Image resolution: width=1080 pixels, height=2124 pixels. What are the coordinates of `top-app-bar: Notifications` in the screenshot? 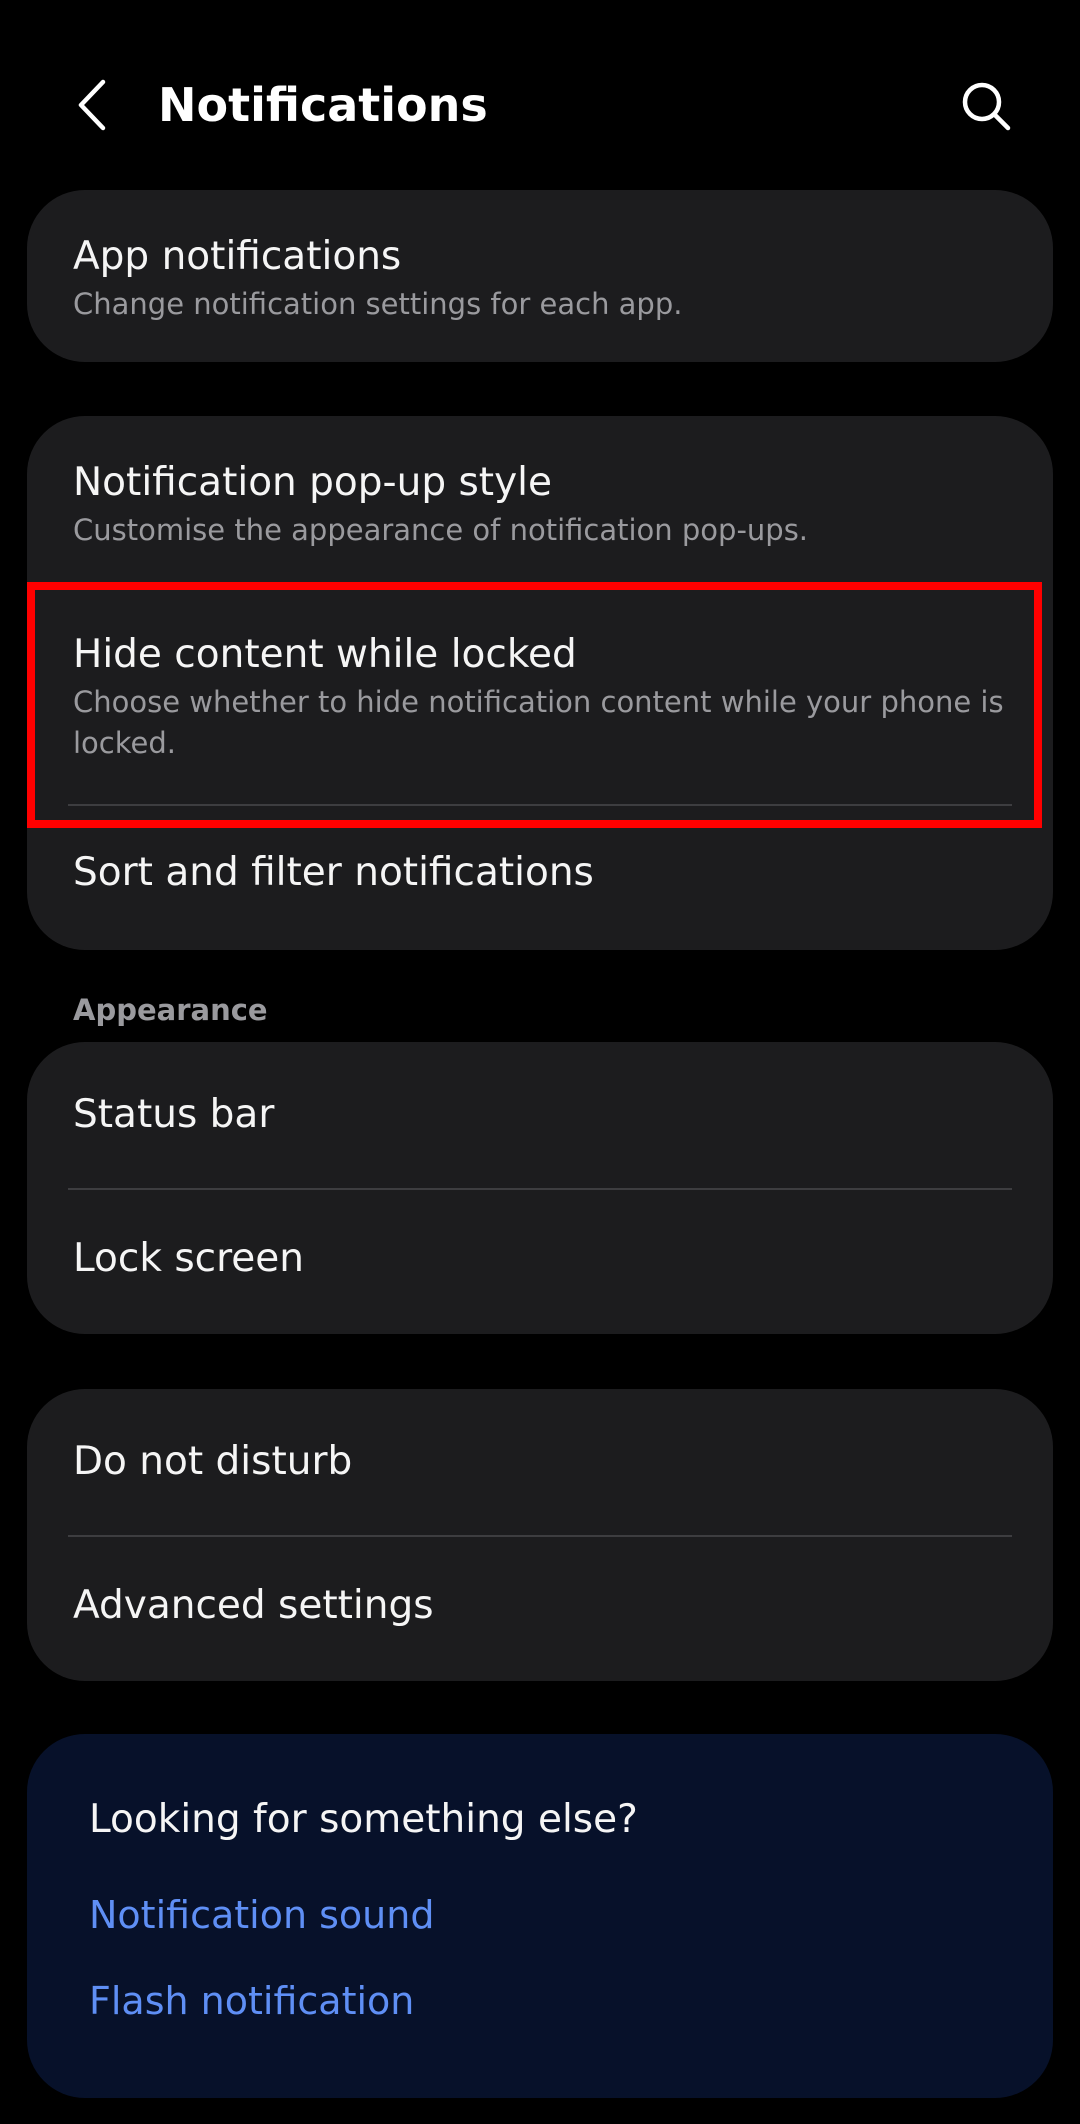 It's located at (540, 95).